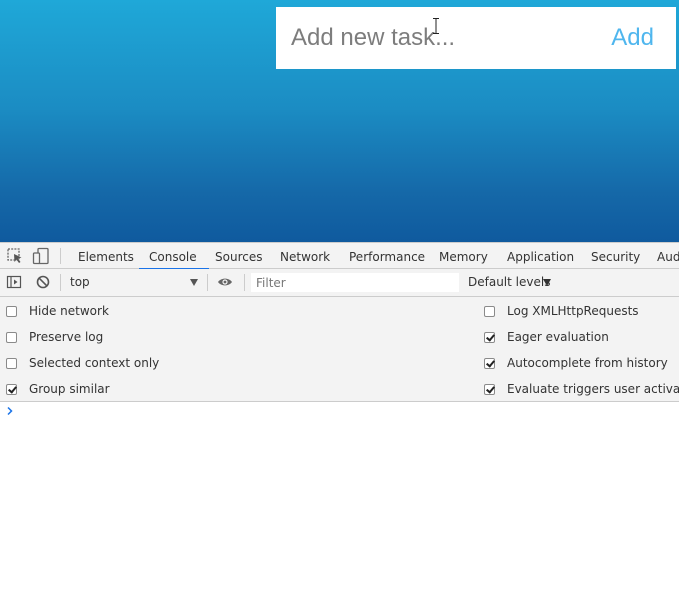 The image size is (679, 592). I want to click on group-similar-option: Group similar, so click(58, 389).